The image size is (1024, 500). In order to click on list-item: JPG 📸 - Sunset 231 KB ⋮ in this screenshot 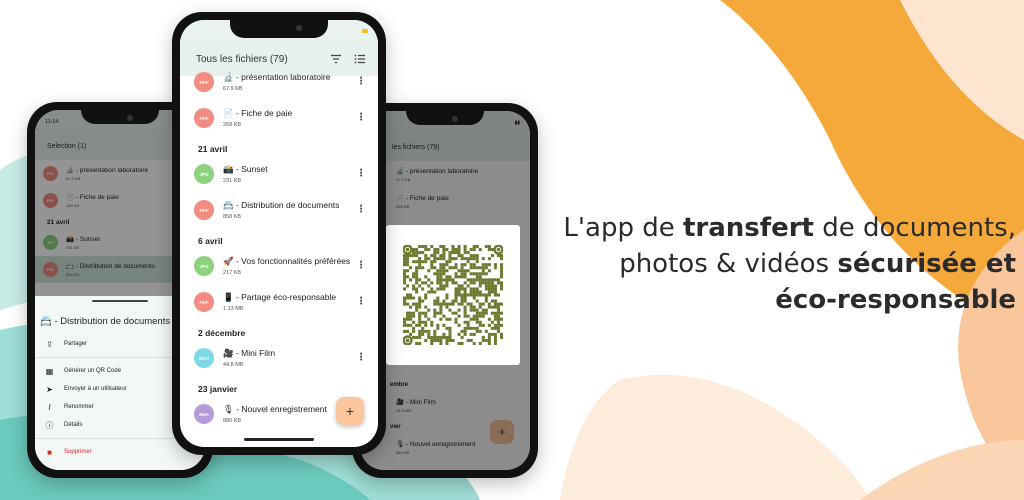, I will do `click(279, 174)`.